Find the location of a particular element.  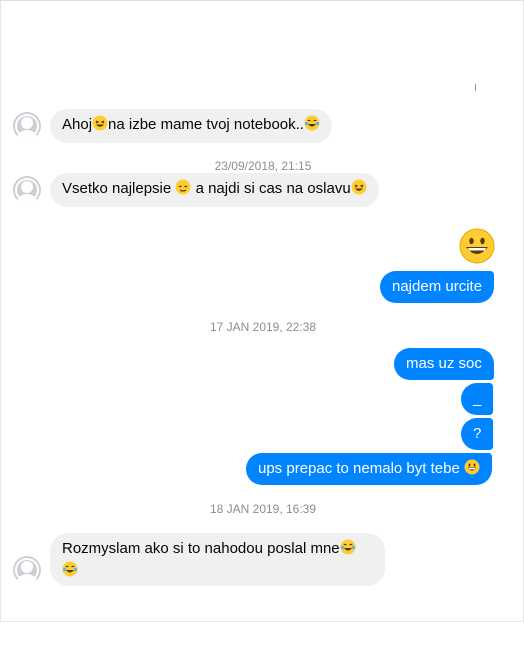

outgoing-message: _ is located at coordinates (477, 399).